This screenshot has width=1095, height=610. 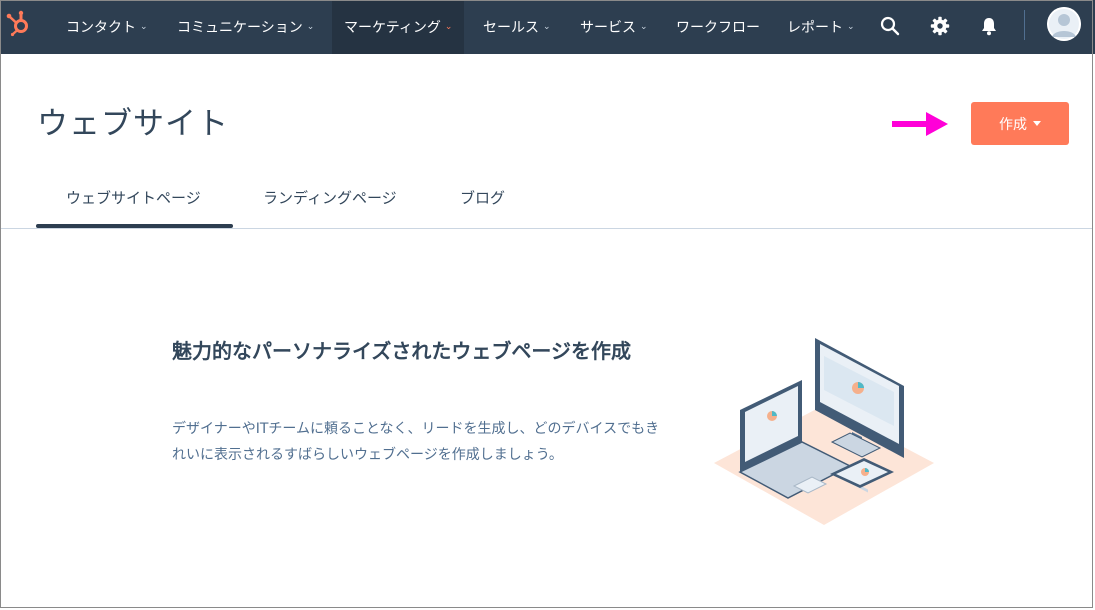 What do you see at coordinates (546, 199) in the screenshot?
I see `tab-bar: ウェブサイトページ ランディングページ ブログ` at bounding box center [546, 199].